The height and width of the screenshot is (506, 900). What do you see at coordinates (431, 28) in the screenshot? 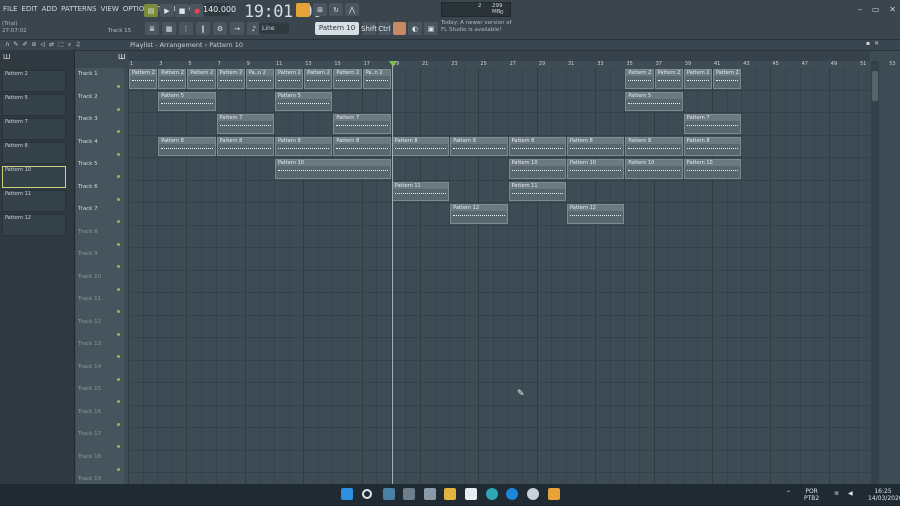
I see `news-icon: ▣` at bounding box center [431, 28].